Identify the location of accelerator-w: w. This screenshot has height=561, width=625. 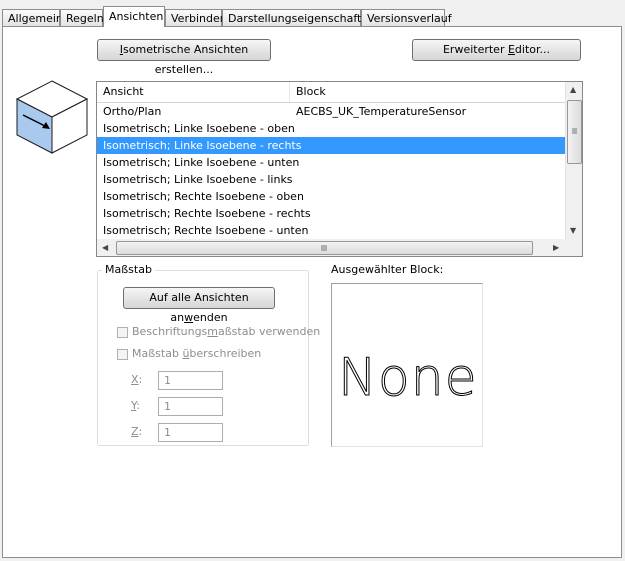
(189, 317).